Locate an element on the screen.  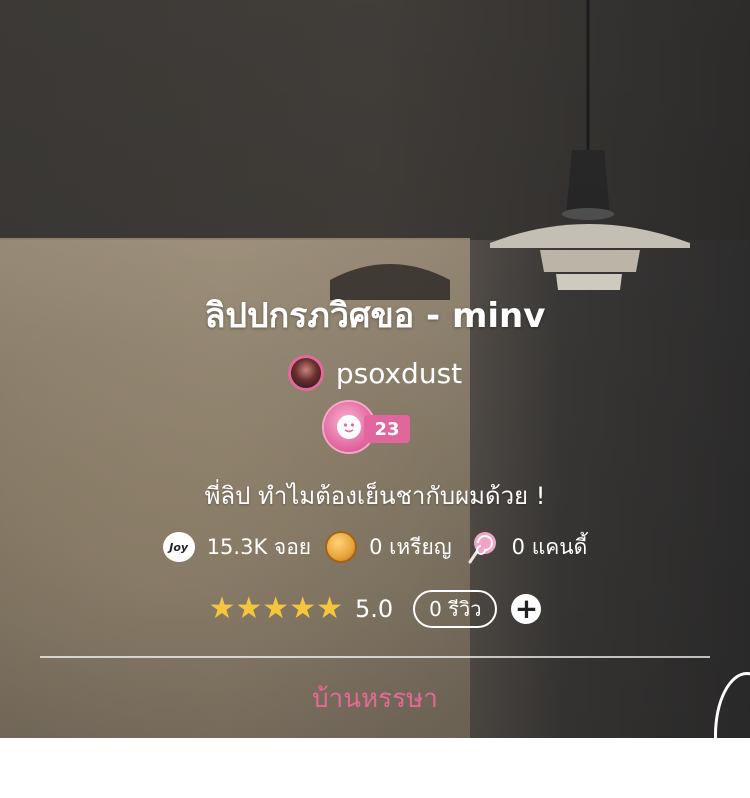
author-username: psoxdust is located at coordinates (399, 373).